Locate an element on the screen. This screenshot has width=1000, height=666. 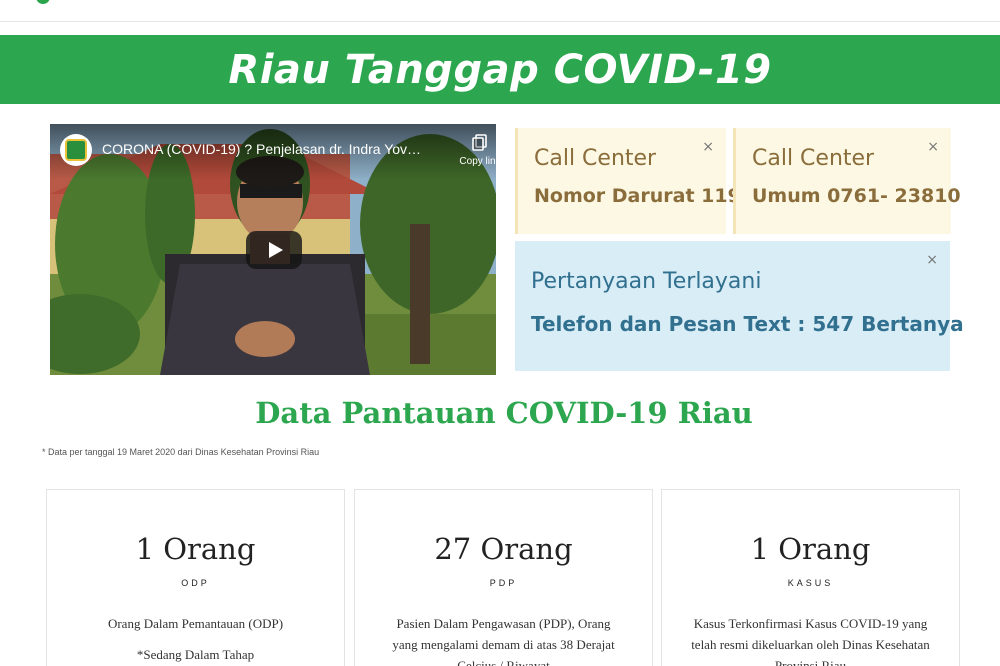
section-title: Data Pantauan COVID-19 Riau is located at coordinates (504, 413).